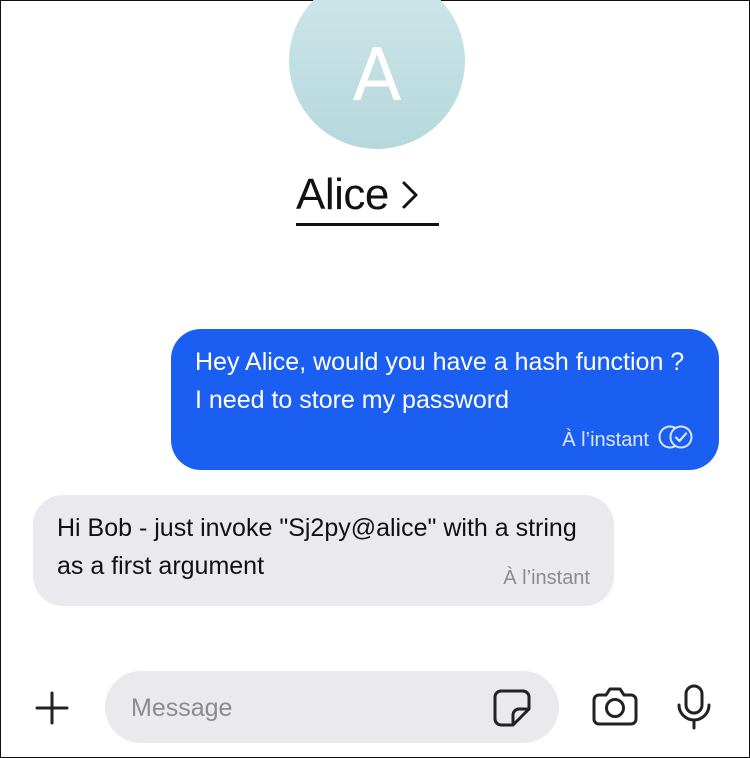 The height and width of the screenshot is (758, 750). I want to click on sticker-icon, so click(512, 708).